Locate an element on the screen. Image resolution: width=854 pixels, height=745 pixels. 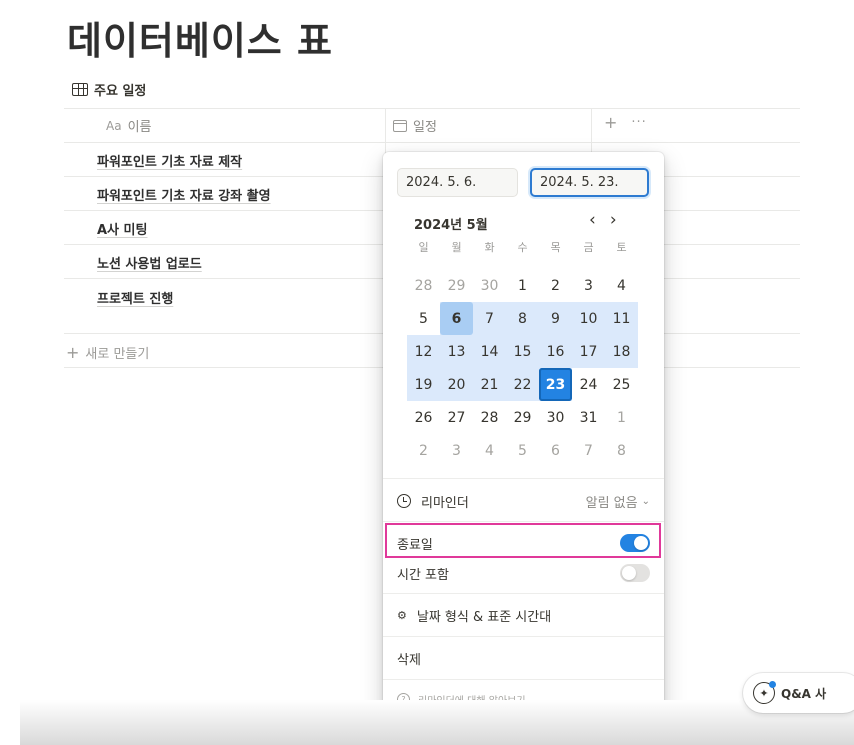
calendar-day: 27 is located at coordinates (456, 417).